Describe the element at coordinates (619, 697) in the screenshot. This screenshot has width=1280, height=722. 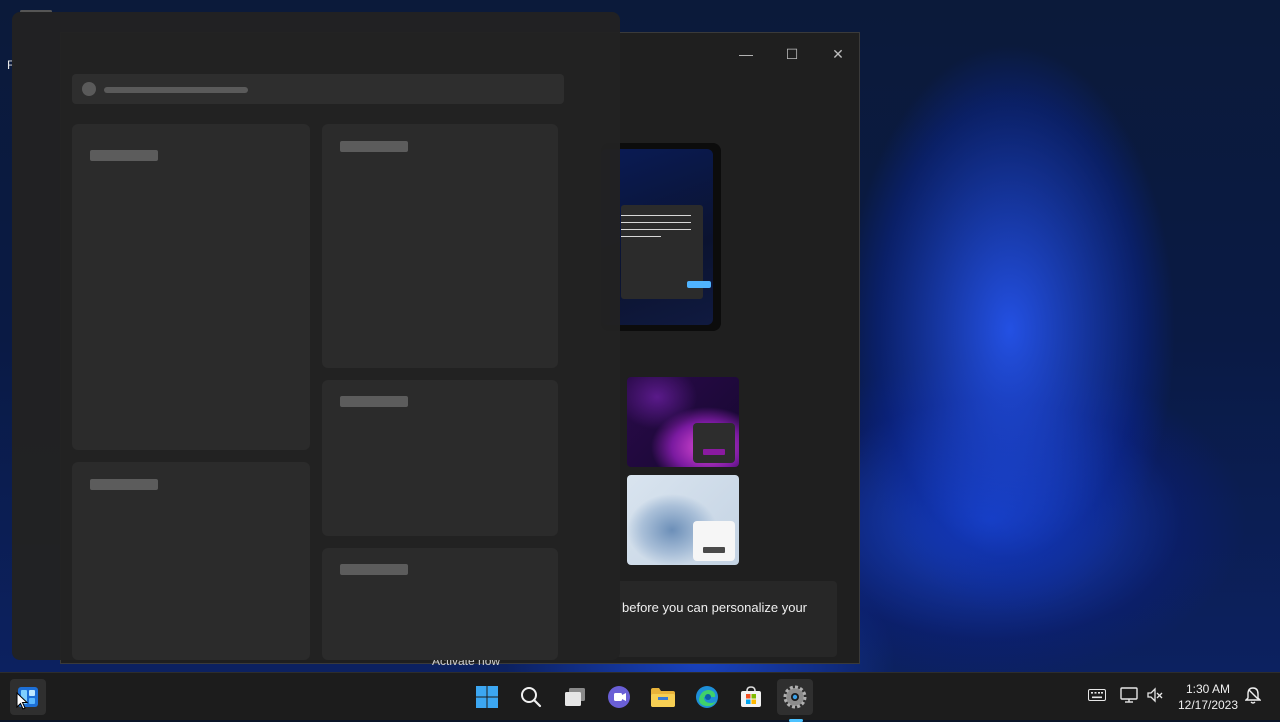
I see `chat-icon` at that location.